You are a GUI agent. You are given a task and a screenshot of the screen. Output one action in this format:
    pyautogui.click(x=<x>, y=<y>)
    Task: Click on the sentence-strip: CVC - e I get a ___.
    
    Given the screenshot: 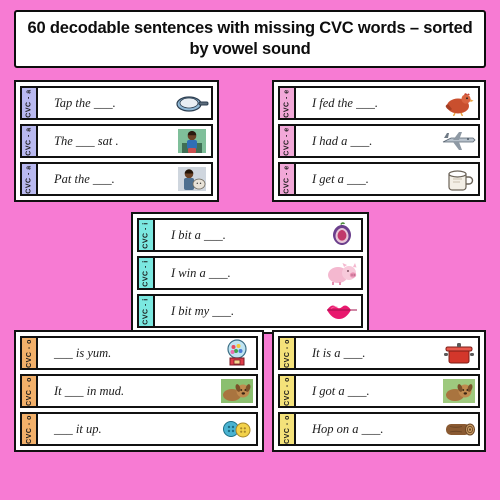 What is the action you would take?
    pyautogui.click(x=379, y=179)
    